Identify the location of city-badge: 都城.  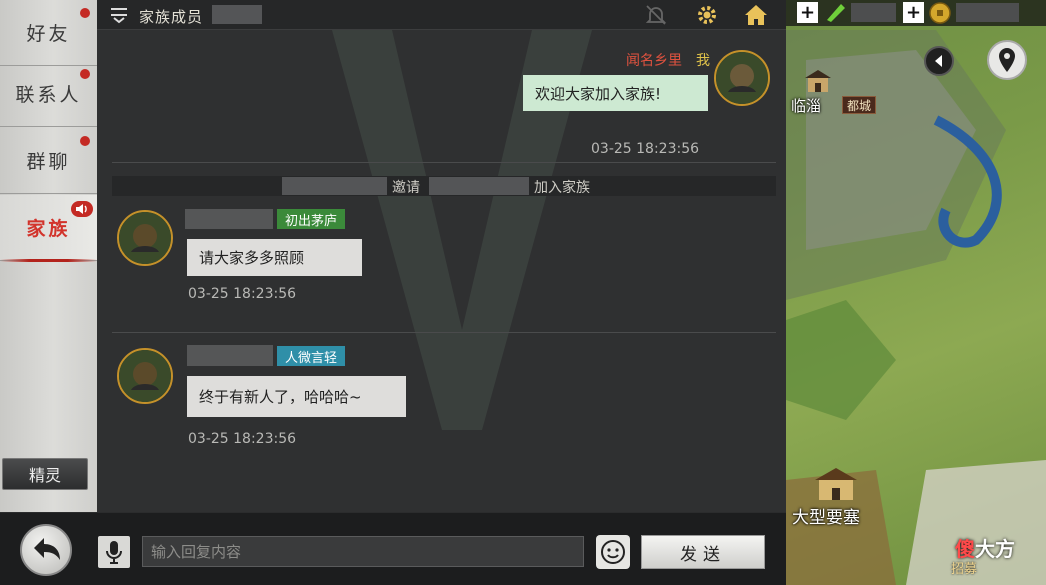
(859, 105).